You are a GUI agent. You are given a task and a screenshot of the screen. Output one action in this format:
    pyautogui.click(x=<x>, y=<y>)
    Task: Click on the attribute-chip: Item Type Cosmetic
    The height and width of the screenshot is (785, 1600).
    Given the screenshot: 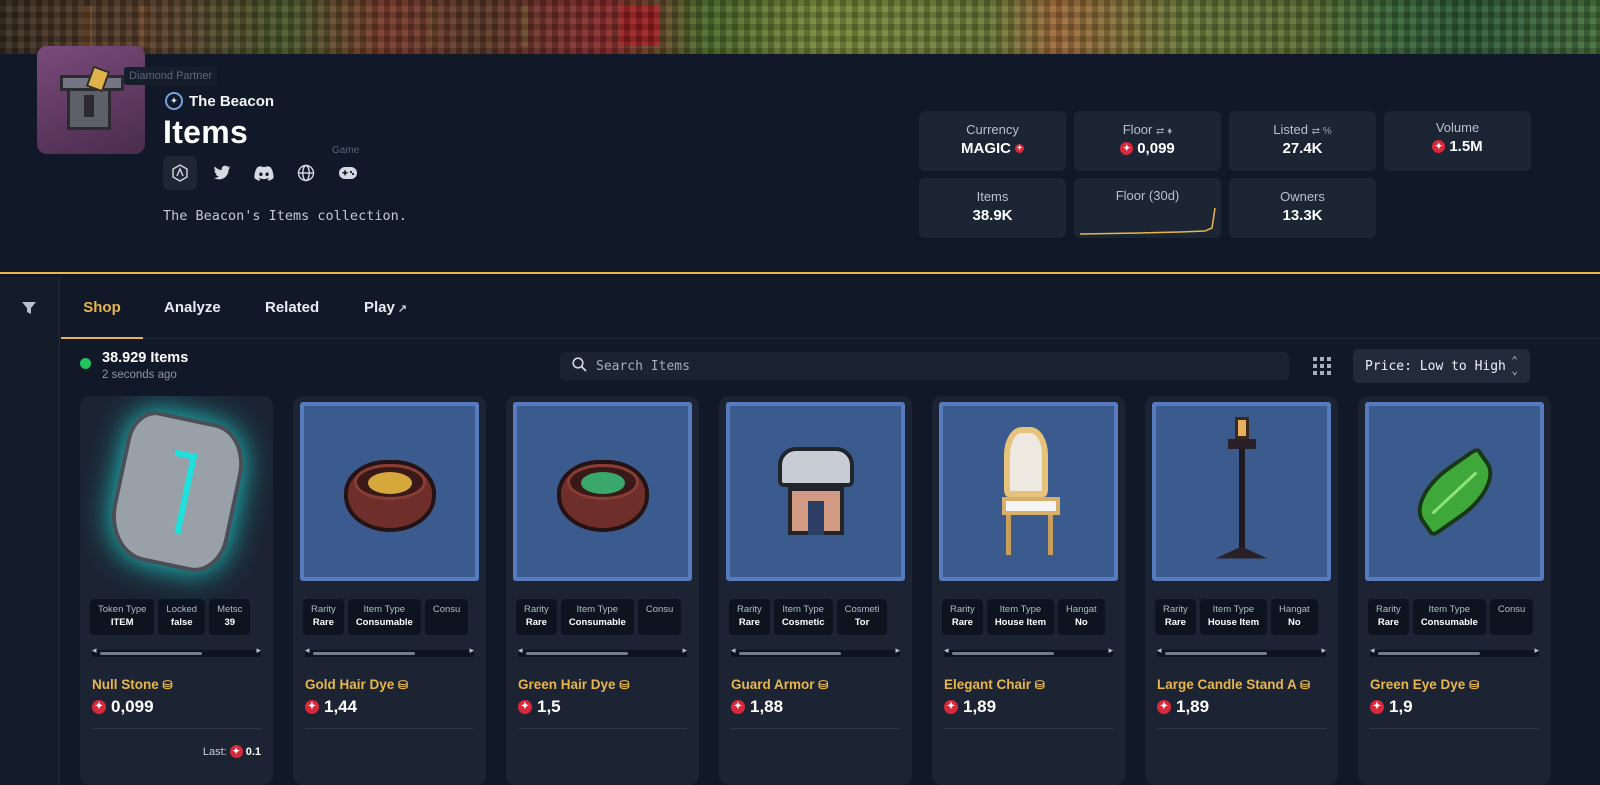 What is the action you would take?
    pyautogui.click(x=803, y=617)
    